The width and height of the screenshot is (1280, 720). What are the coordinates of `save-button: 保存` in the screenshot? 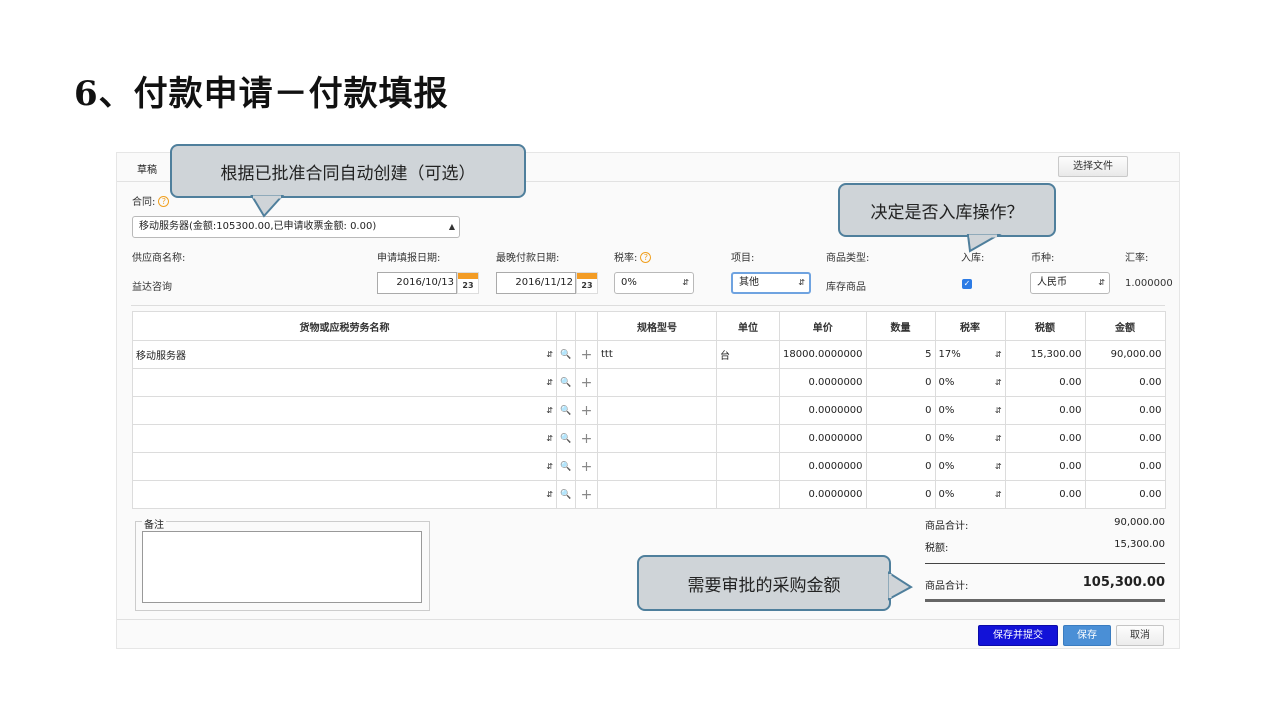 It's located at (1087, 635).